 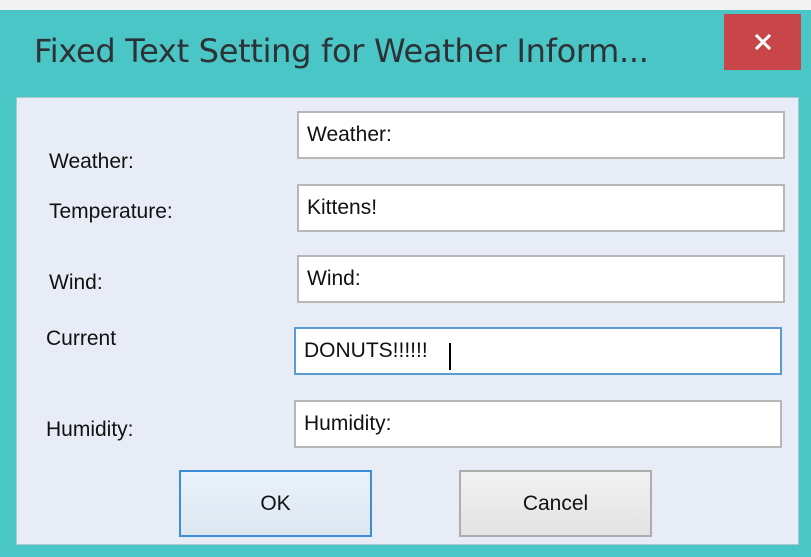 I want to click on temperature-label: Temperature:, so click(x=111, y=211).